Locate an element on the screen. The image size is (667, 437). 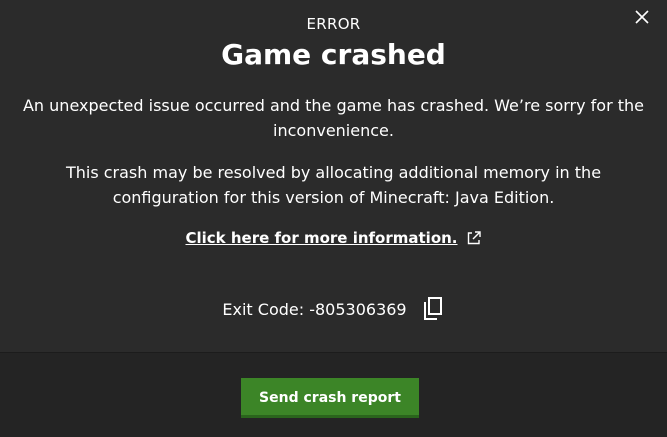
copy-icon is located at coordinates (432, 308).